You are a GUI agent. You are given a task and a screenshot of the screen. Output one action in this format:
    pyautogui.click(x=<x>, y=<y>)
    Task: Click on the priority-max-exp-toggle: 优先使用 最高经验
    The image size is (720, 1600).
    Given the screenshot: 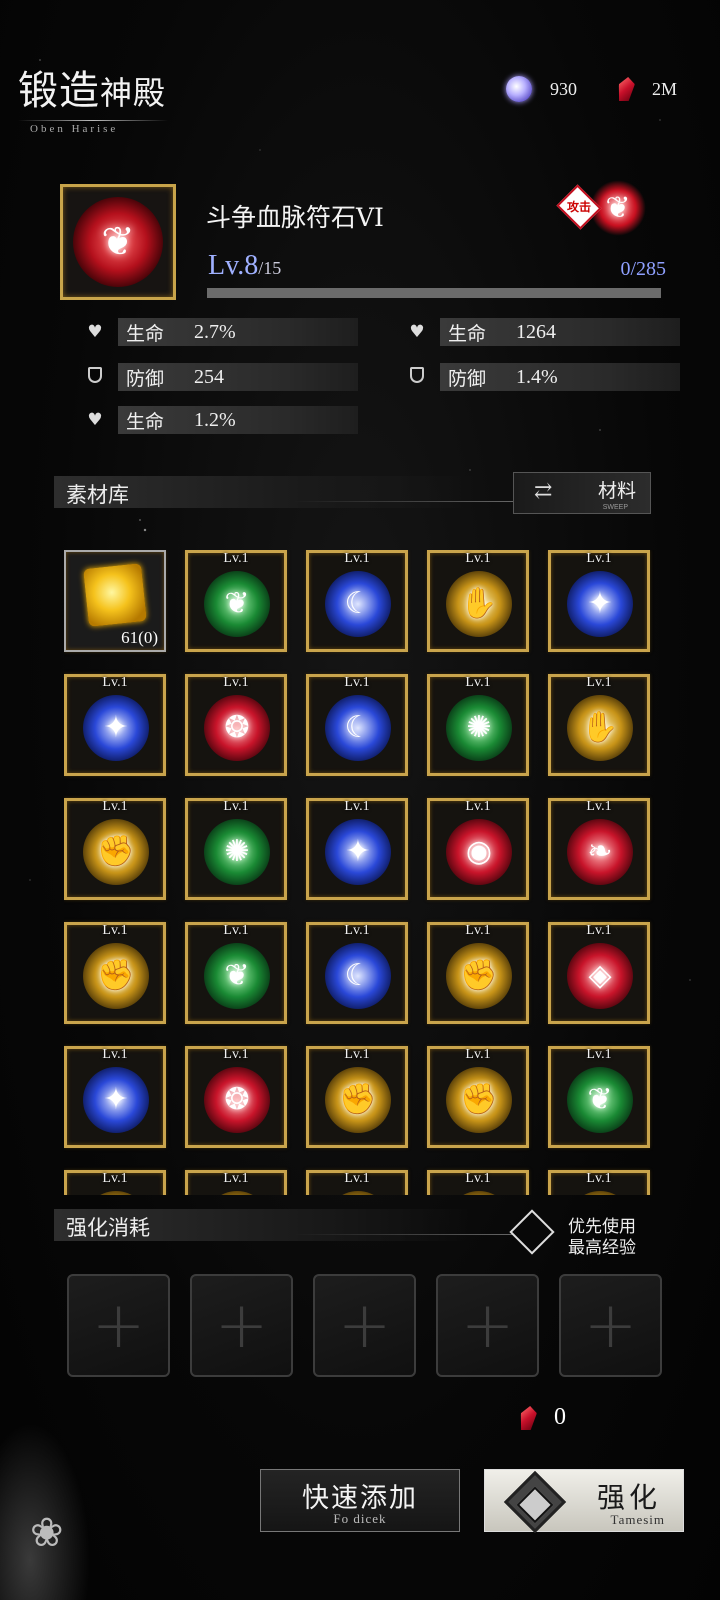 What is the action you would take?
    pyautogui.click(x=600, y=1233)
    